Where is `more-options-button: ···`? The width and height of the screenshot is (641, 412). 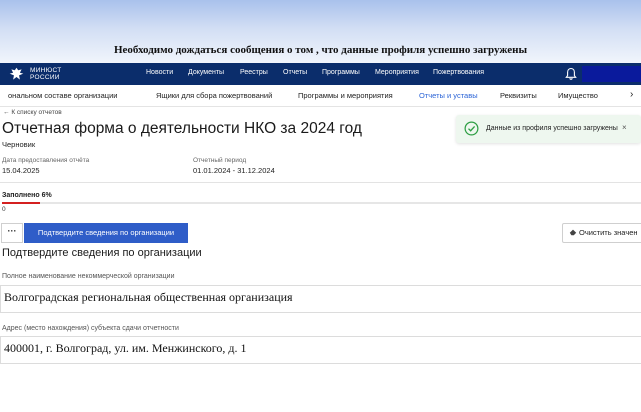 more-options-button: ··· is located at coordinates (12, 233).